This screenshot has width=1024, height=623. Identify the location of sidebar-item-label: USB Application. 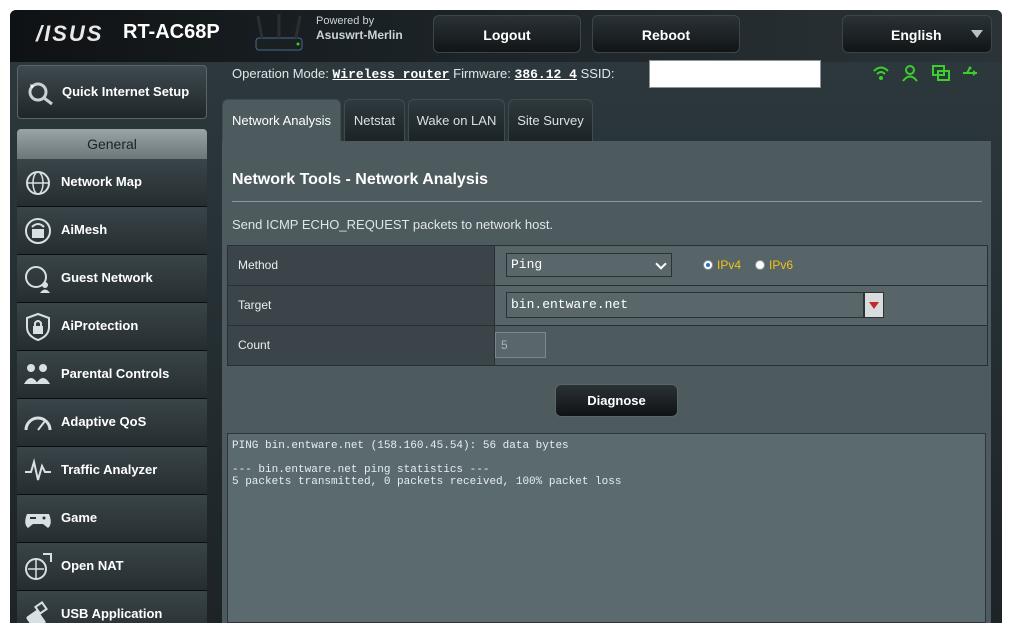
(112, 613).